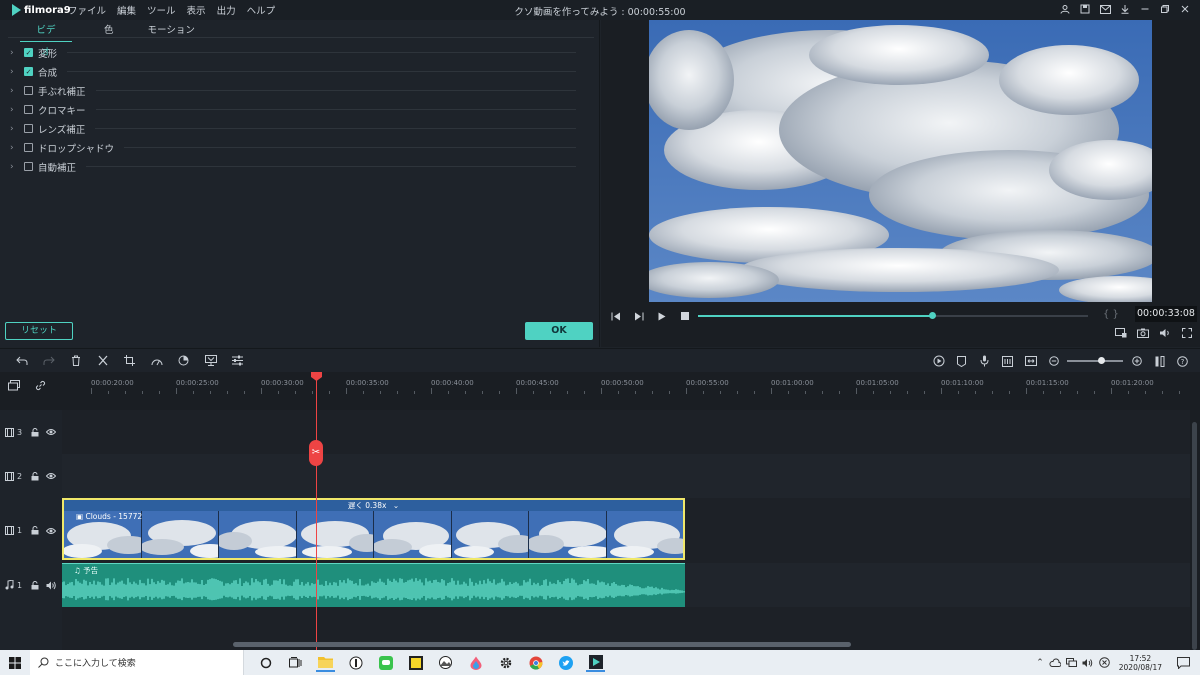  What do you see at coordinates (293, 71) in the screenshot?
I see `property-compositing: › ✓ 合成` at bounding box center [293, 71].